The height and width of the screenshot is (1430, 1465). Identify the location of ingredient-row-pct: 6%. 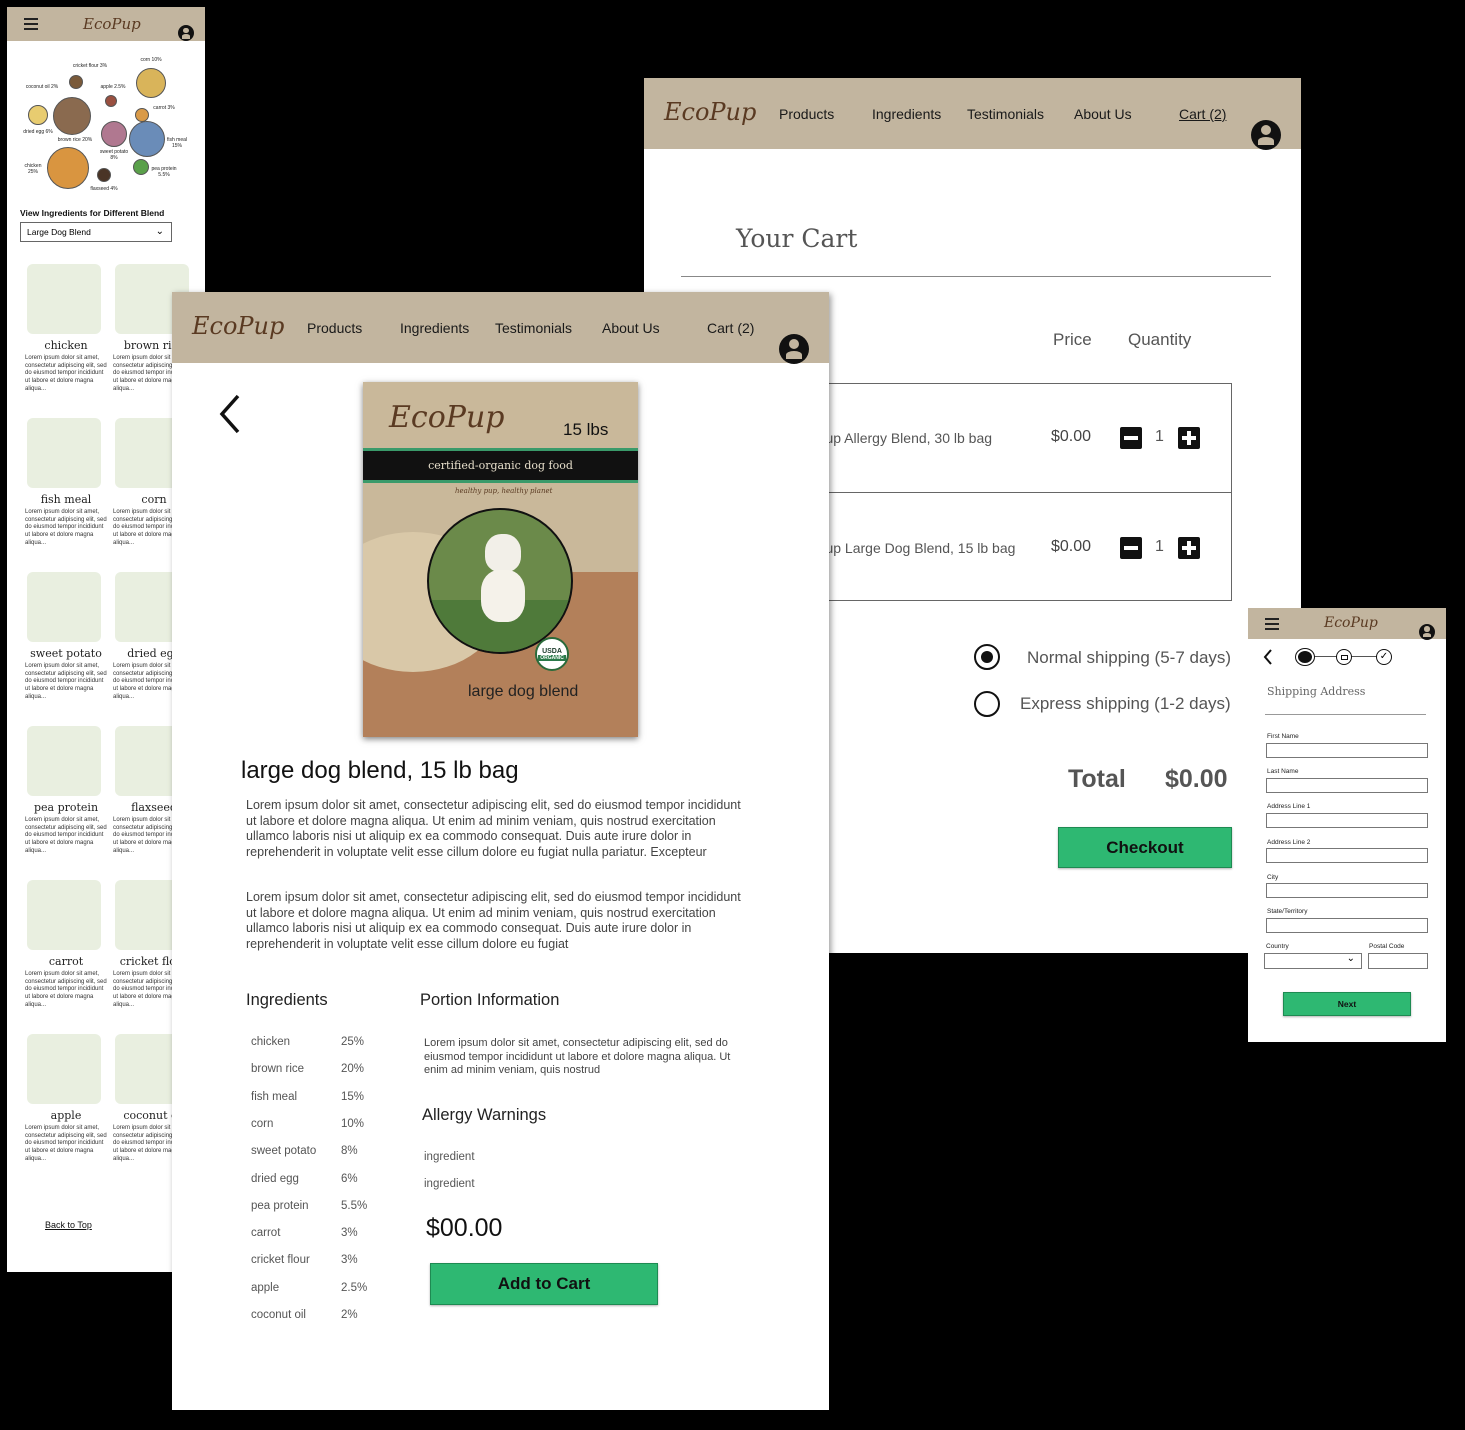
(349, 1178).